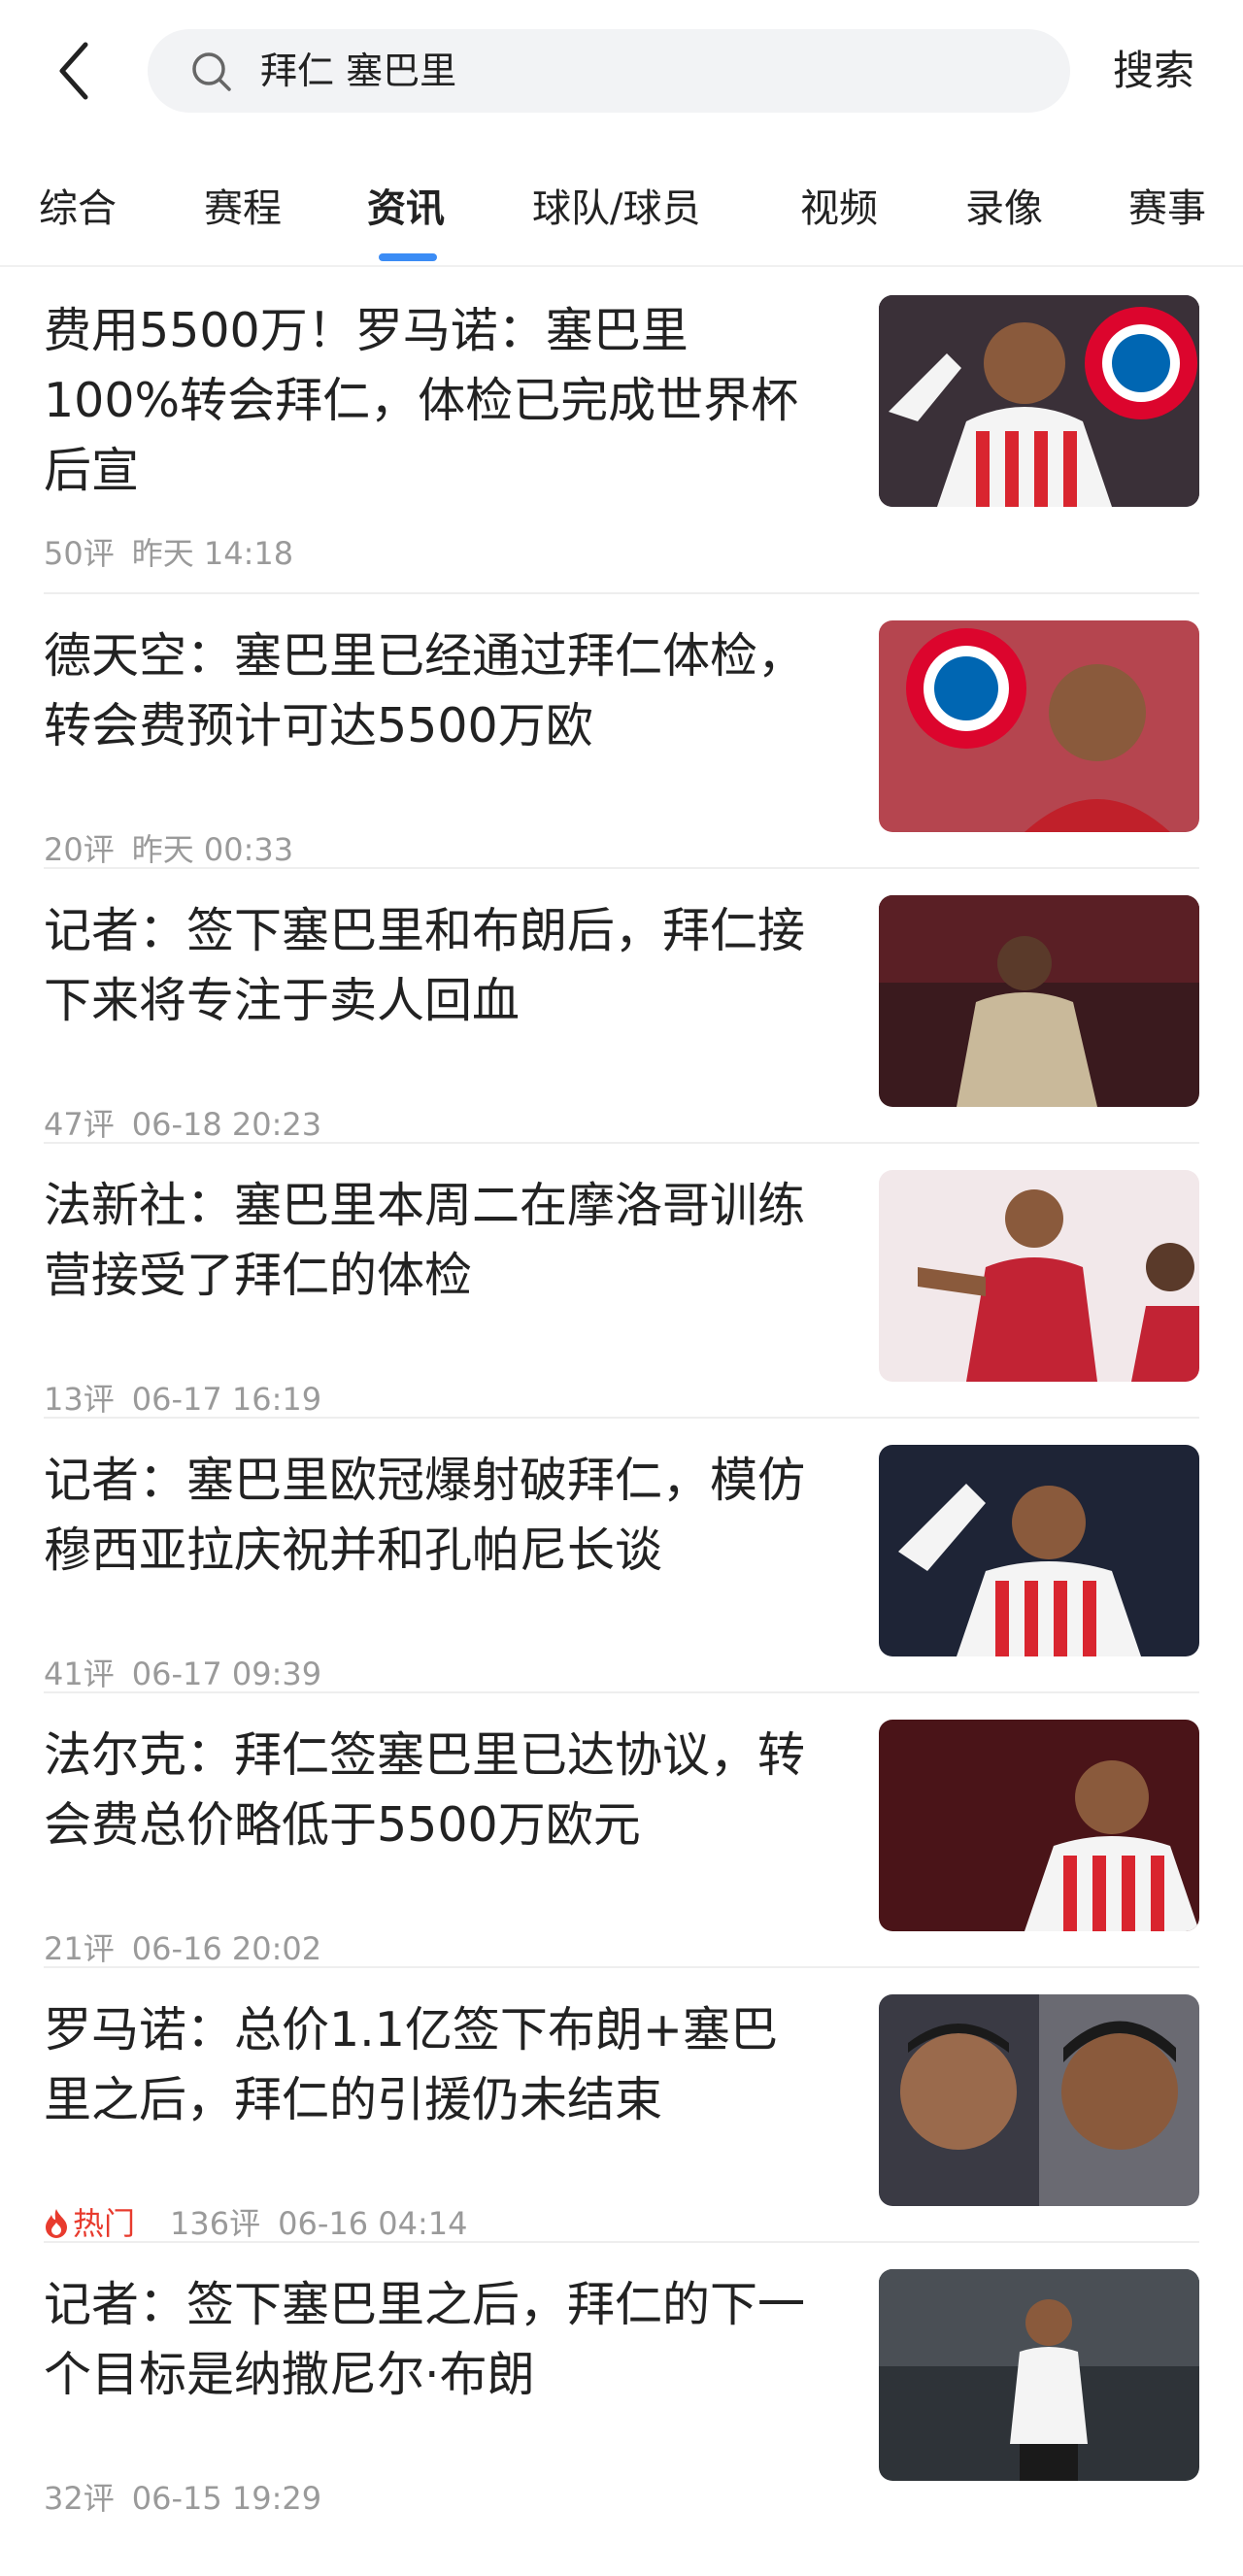 The width and height of the screenshot is (1243, 2576). Describe the element at coordinates (79, 1400) in the screenshot. I see `comment-count: 13评` at that location.